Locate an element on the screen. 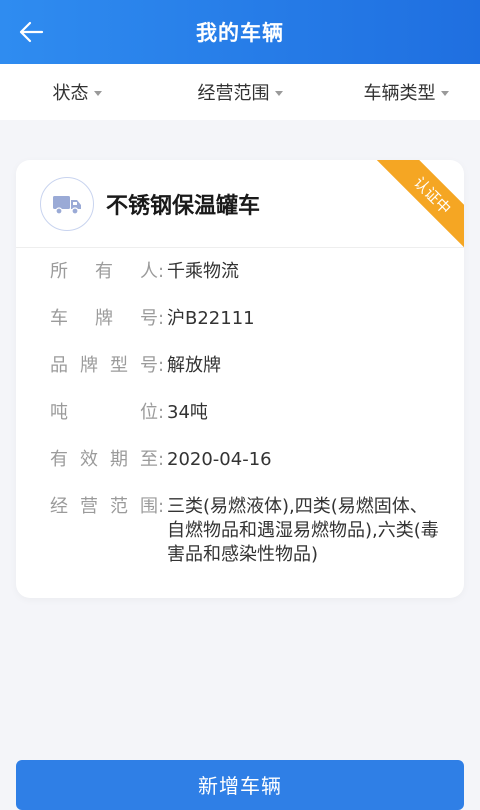 The width and height of the screenshot is (480, 810). info-row-valid-until: 有效期至 : 2020-04-16 is located at coordinates (240, 460).